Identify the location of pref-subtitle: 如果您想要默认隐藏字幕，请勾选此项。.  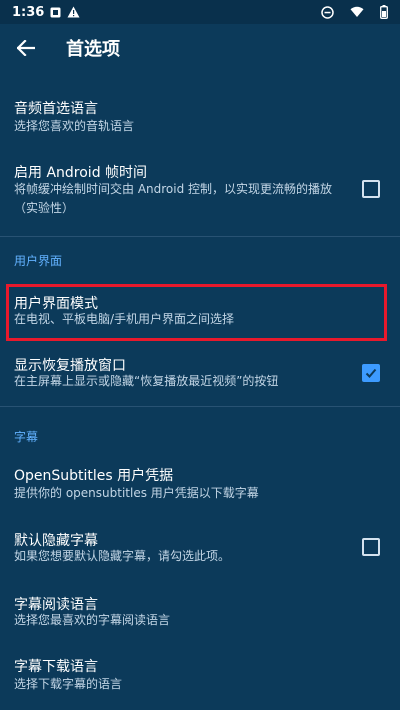
(122, 556).